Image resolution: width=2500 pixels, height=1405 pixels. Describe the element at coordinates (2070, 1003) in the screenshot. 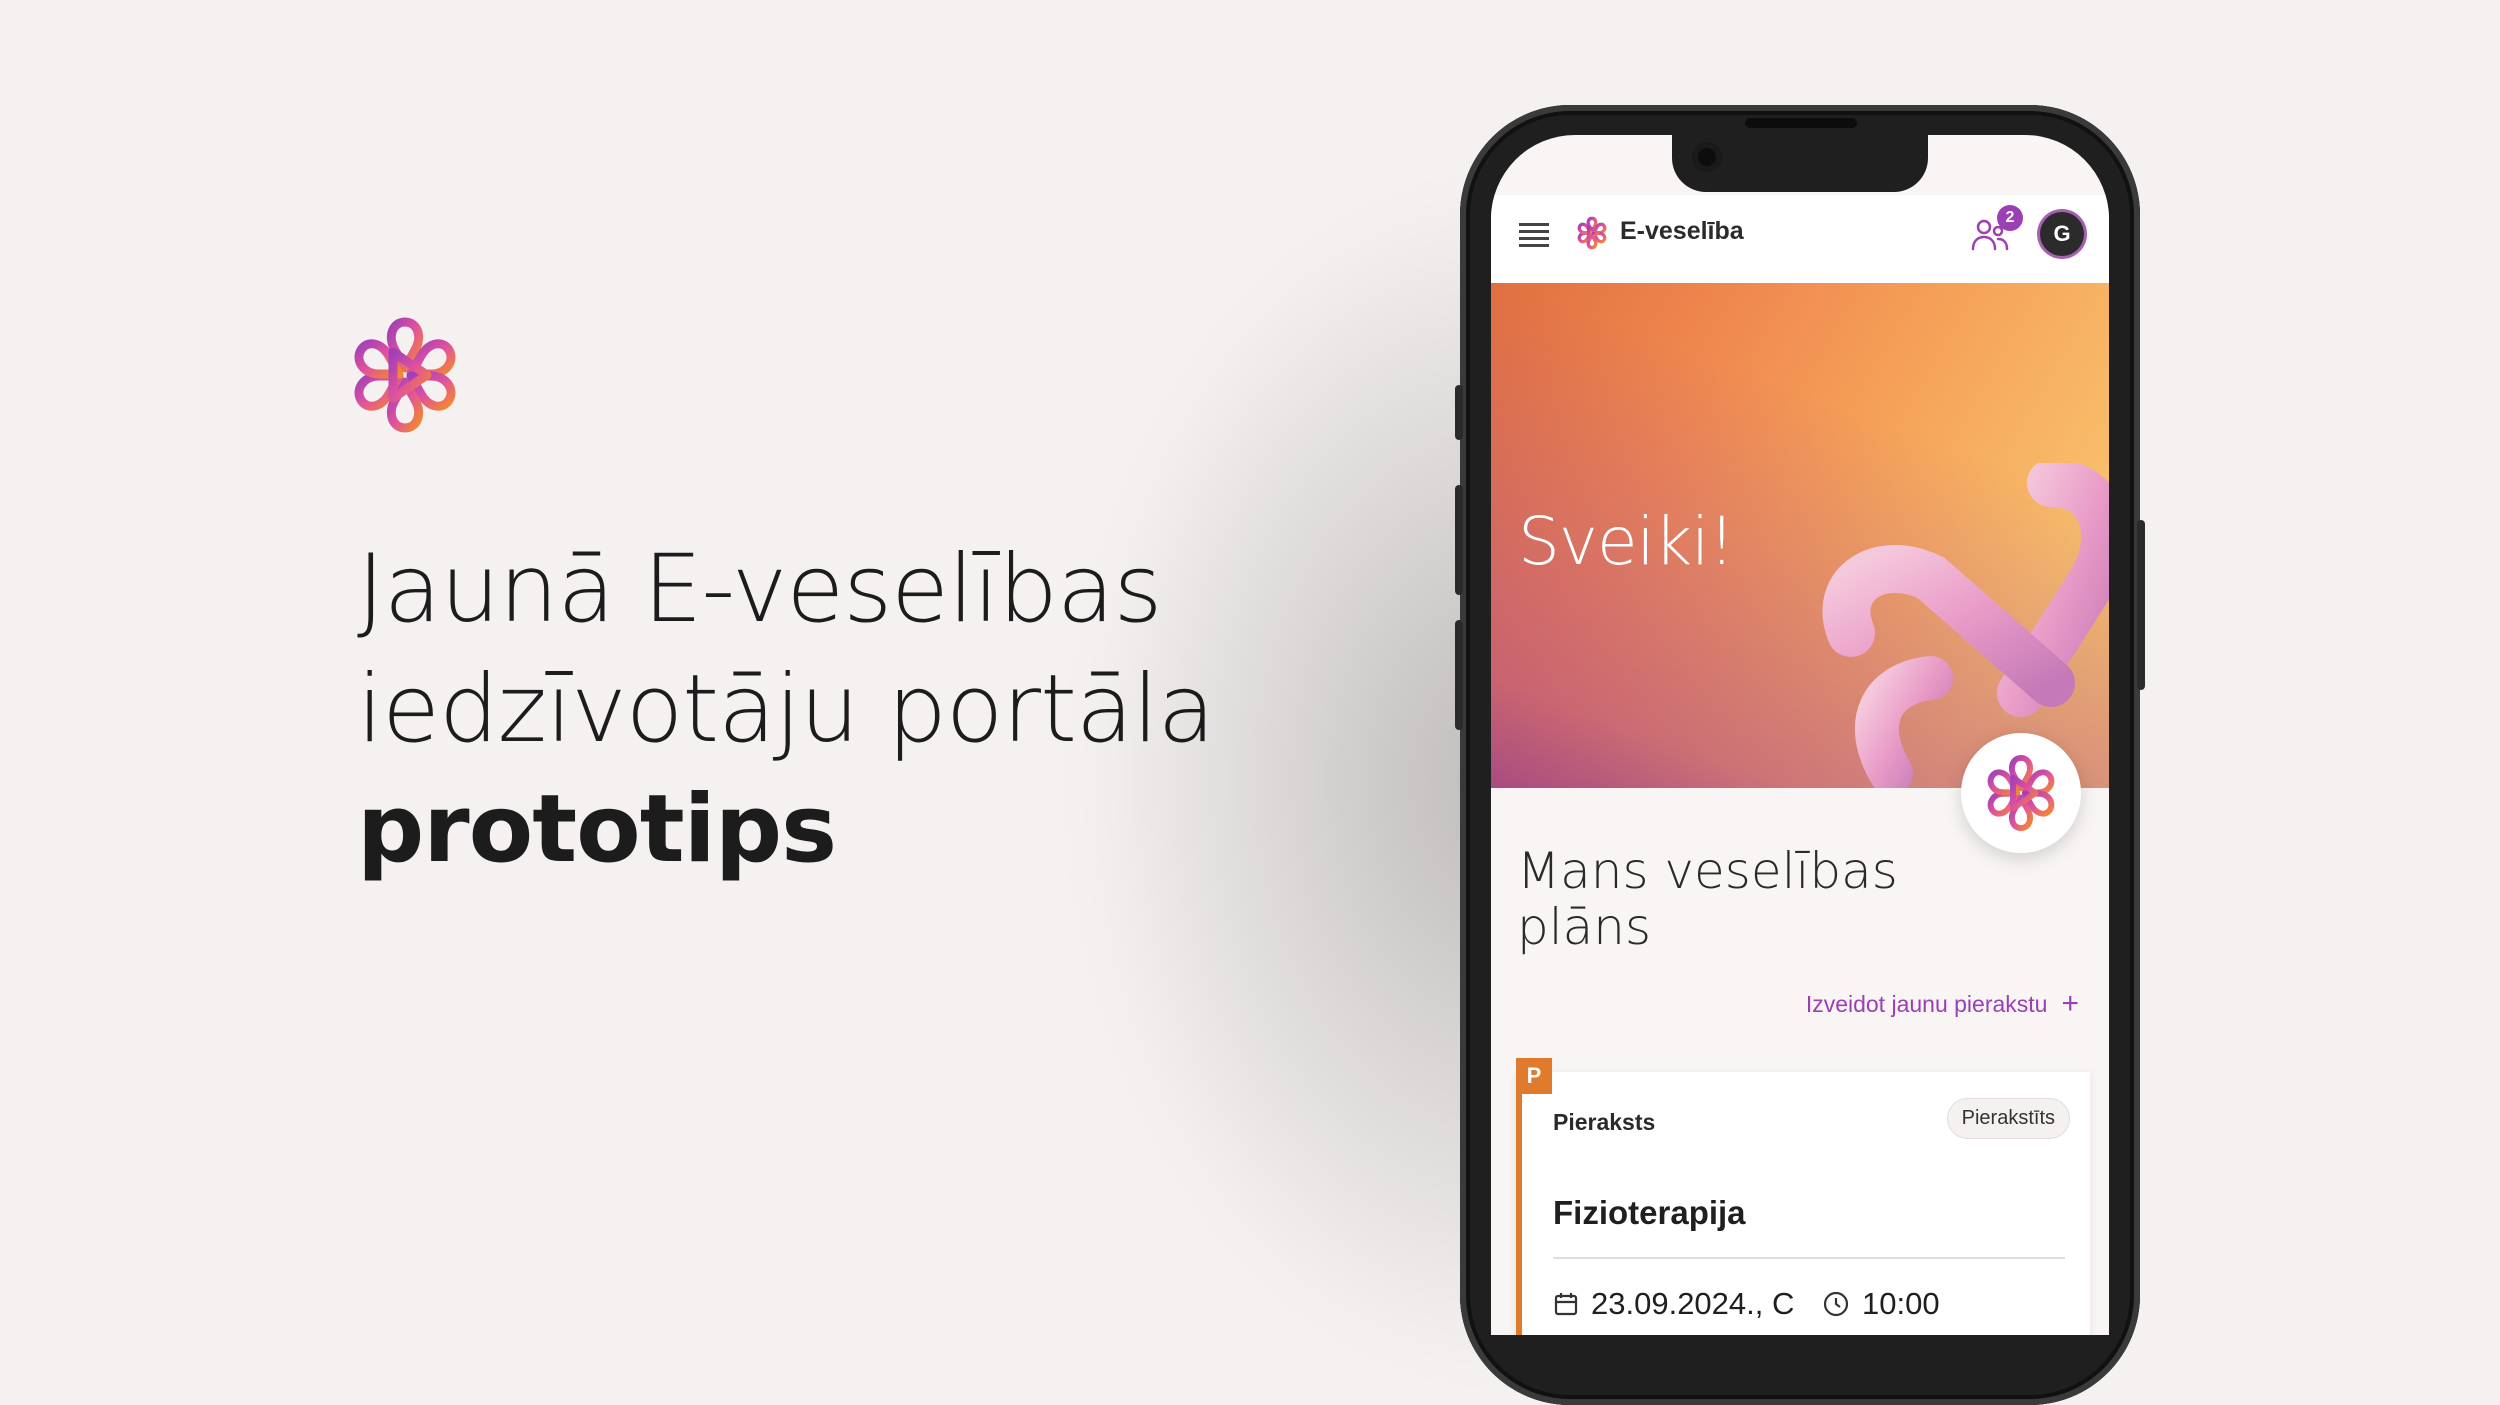

I see `plus-icon: +` at that location.